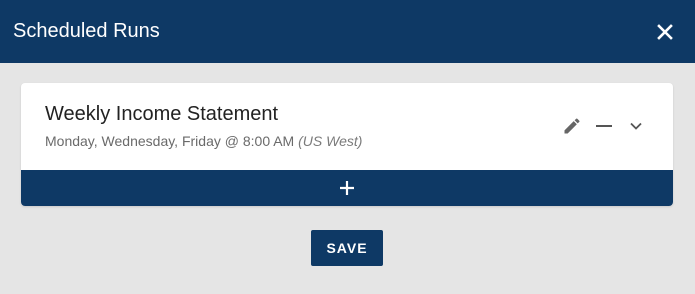 The width and height of the screenshot is (695, 294). Describe the element at coordinates (347, 248) in the screenshot. I see `save-button: SAVE` at that location.